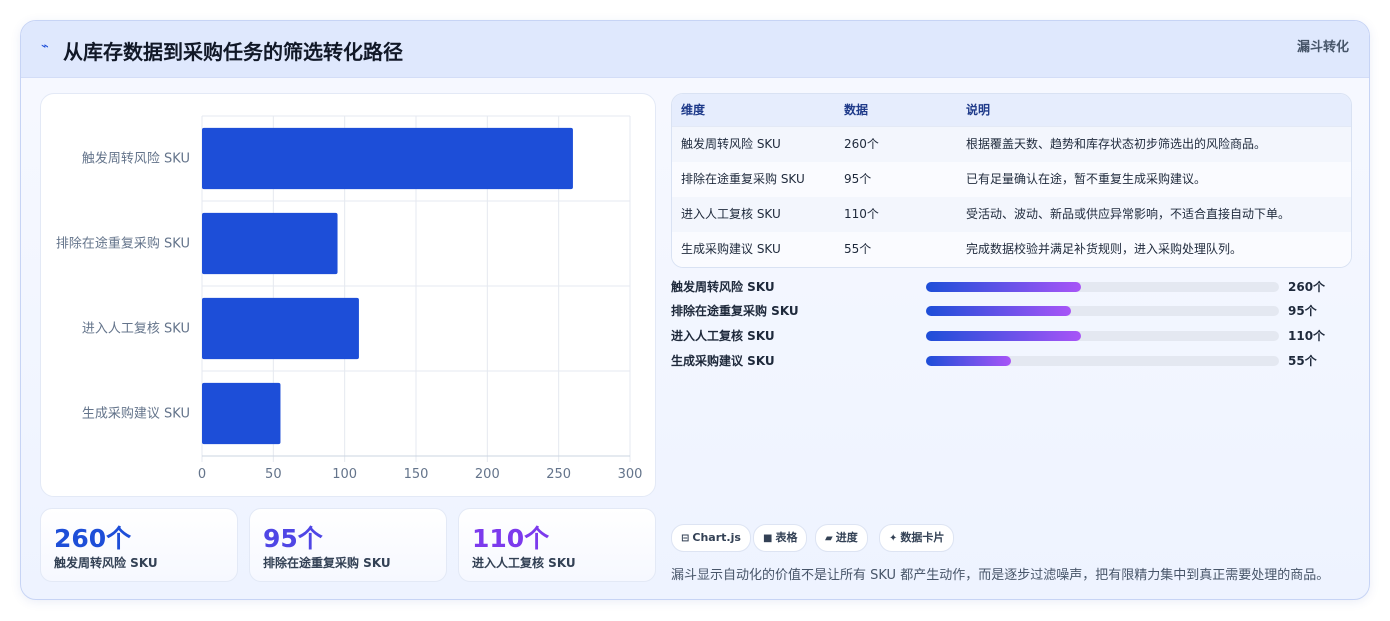  What do you see at coordinates (858, 179) in the screenshot?
I see `table-cell: 95个` at bounding box center [858, 179].